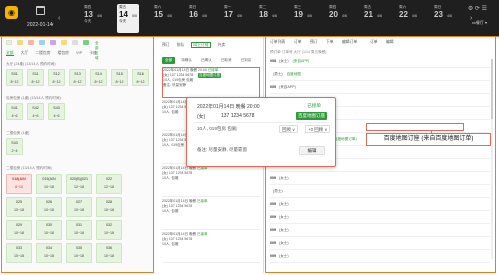 The height and width of the screenshot is (275, 499). What do you see at coordinates (479, 23) in the screenshot?
I see `store-selector: xx餐厅 ▾` at bounding box center [479, 23].